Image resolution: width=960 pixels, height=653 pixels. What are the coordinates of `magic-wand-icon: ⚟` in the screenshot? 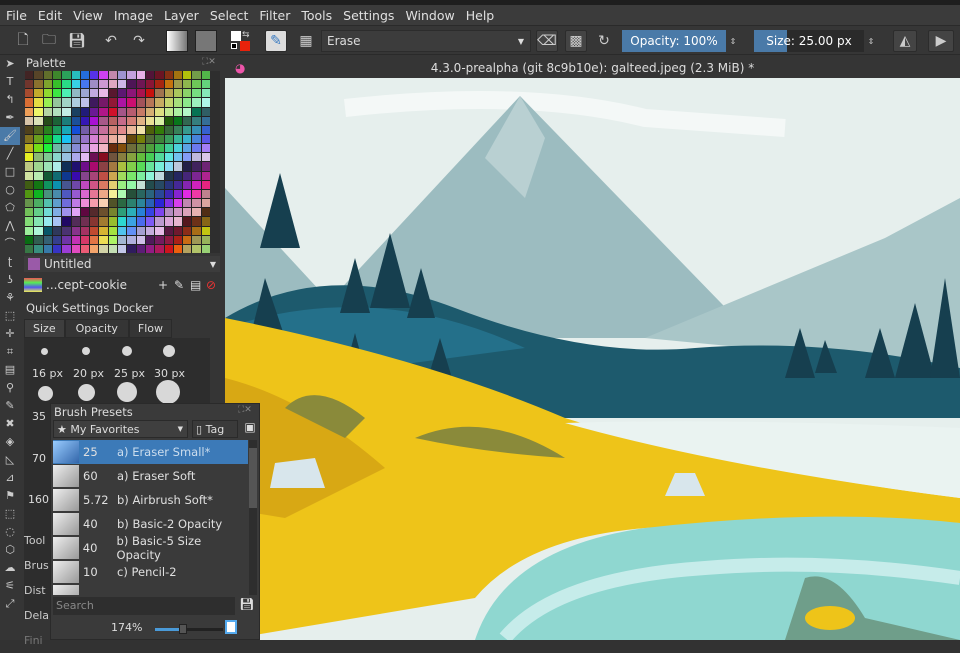 It's located at (10, 586).